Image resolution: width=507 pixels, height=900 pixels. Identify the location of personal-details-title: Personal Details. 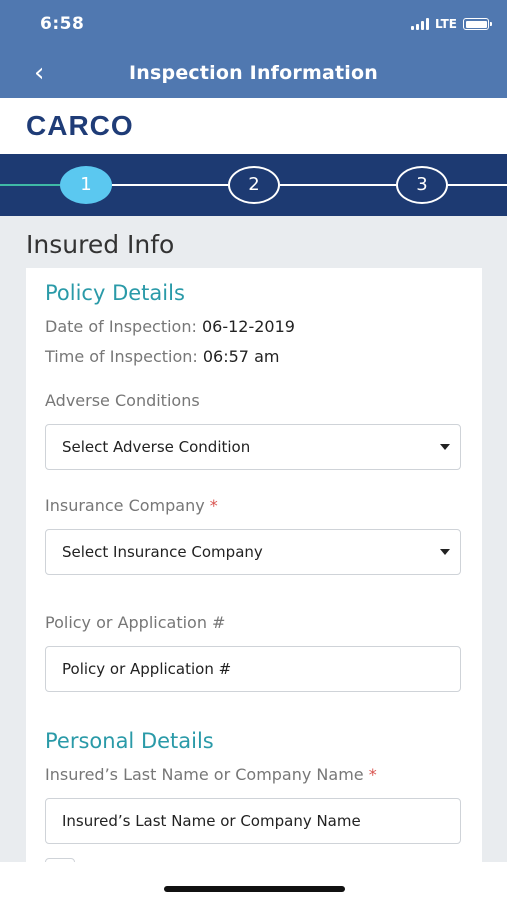
(129, 741).